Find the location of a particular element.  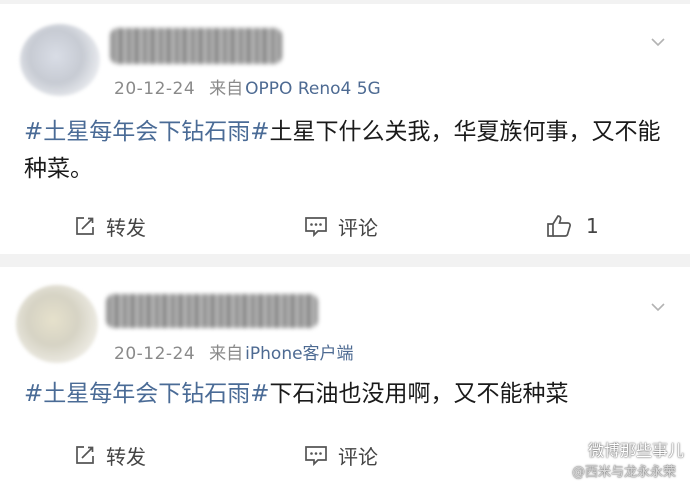

action-bar: 转发 评论 1 is located at coordinates (345, 226).